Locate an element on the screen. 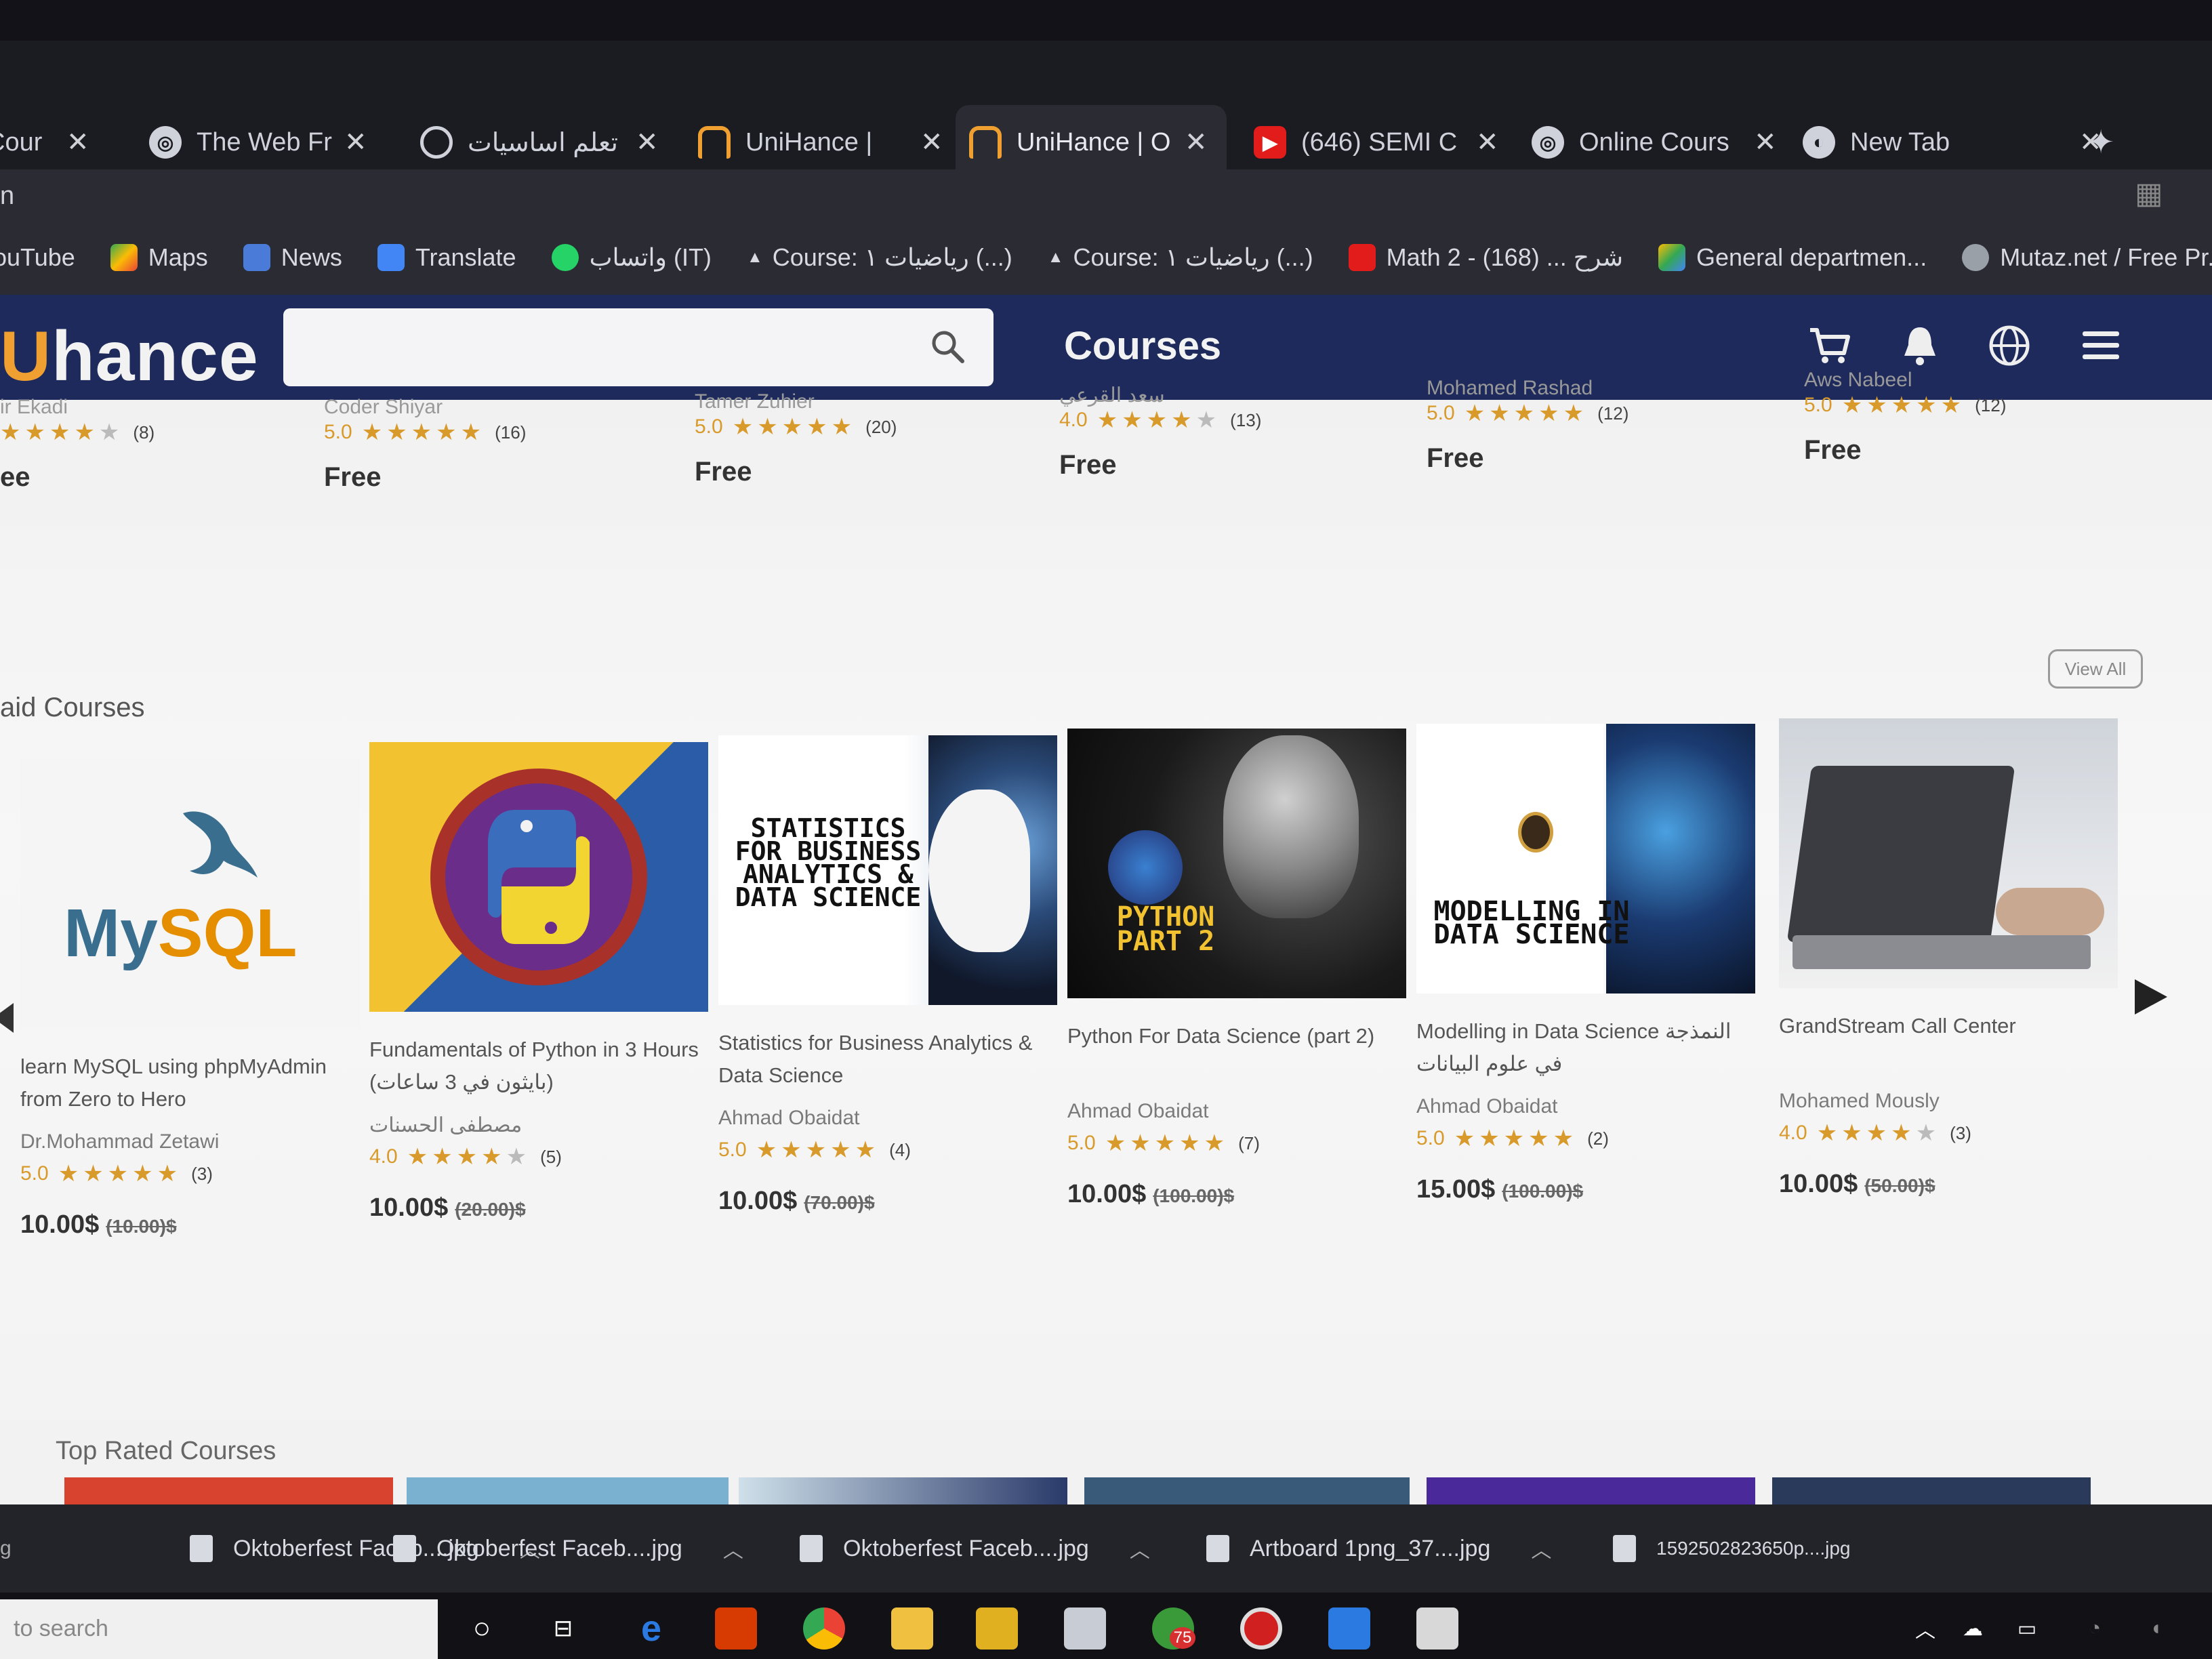  vscode-icon is located at coordinates (1349, 1628).